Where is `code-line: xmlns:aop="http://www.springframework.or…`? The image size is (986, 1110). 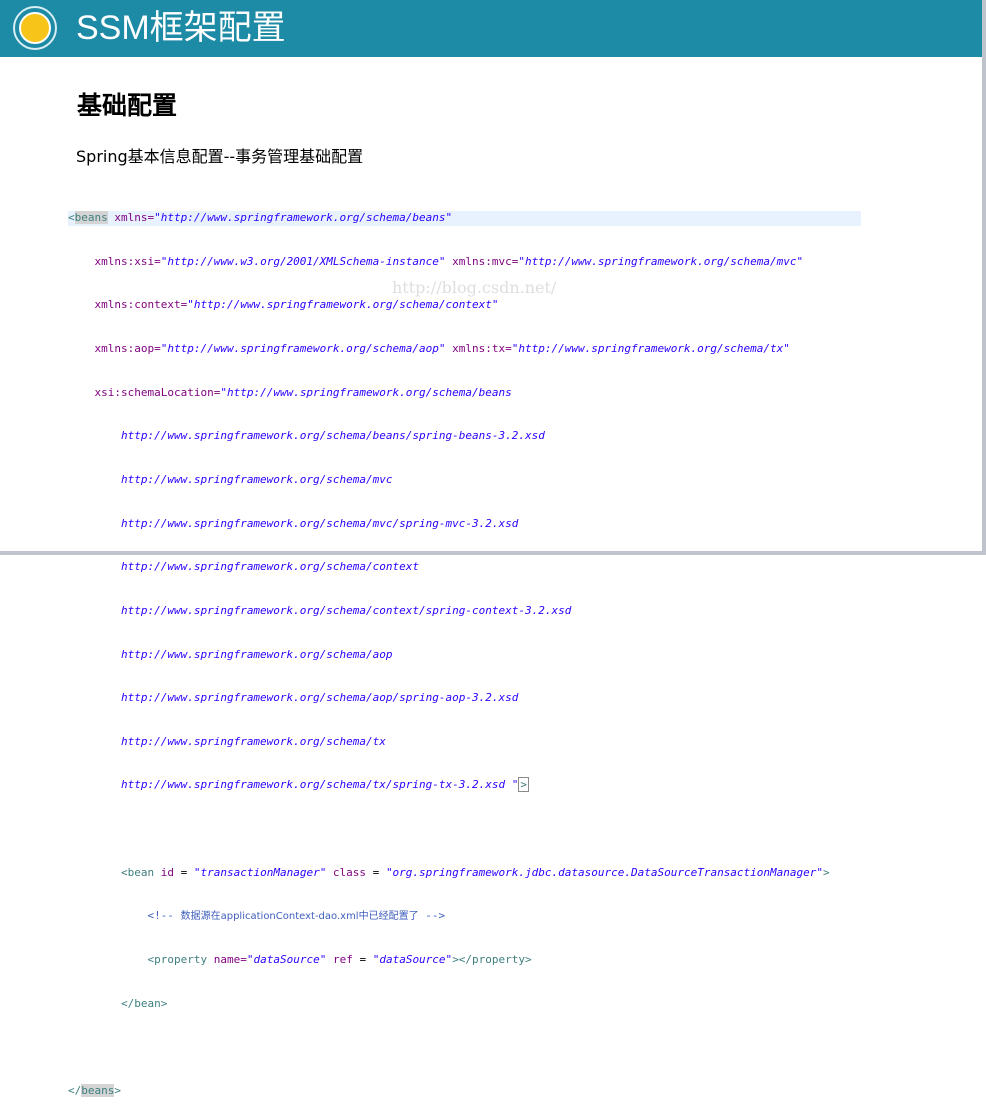
code-line: xmlns:aop="http://www.springframework.or… is located at coordinates (464, 349).